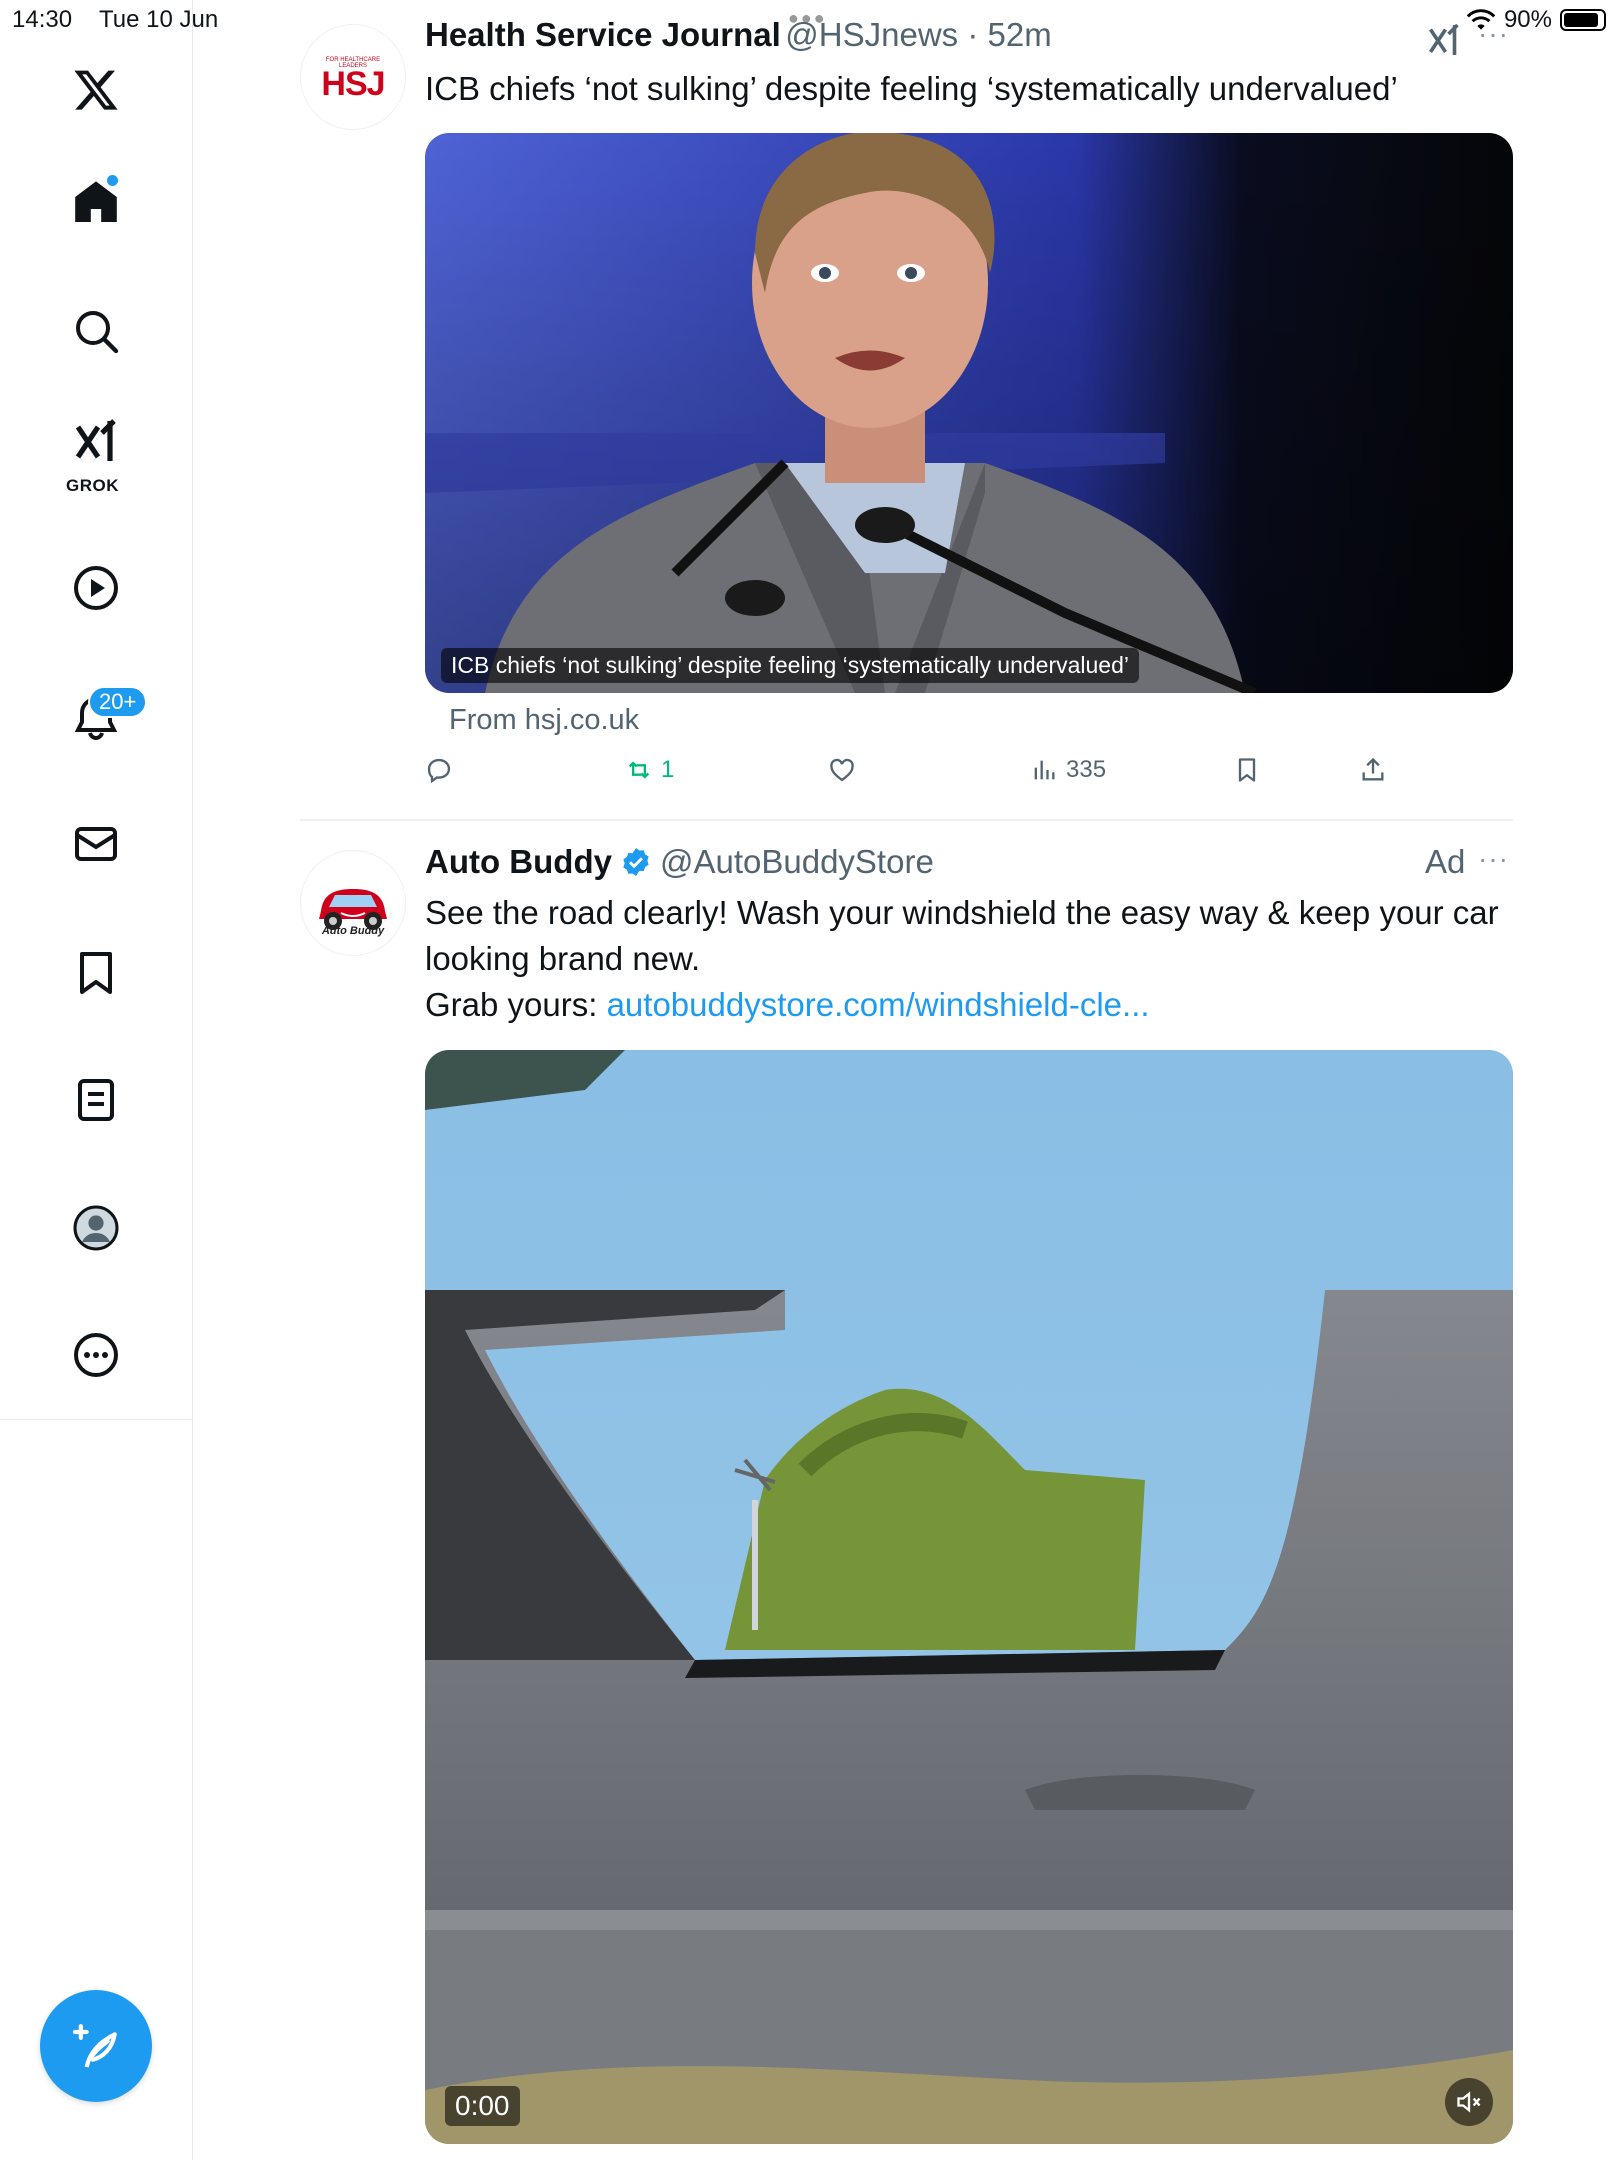 The height and width of the screenshot is (2160, 1620). Describe the element at coordinates (797, 862) in the screenshot. I see `author-handle: @AutoBuddyStore` at that location.